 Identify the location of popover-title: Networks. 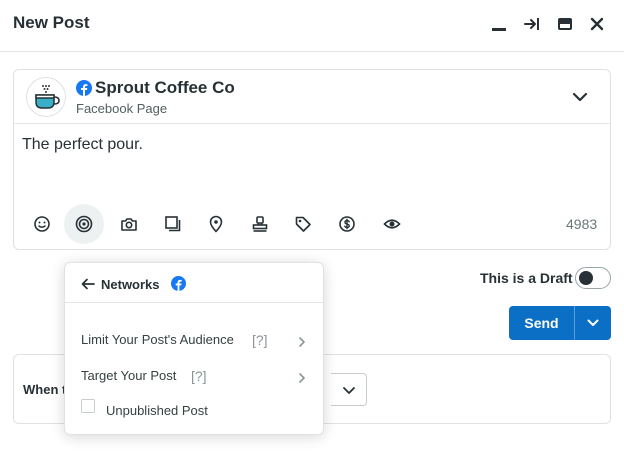
(130, 284).